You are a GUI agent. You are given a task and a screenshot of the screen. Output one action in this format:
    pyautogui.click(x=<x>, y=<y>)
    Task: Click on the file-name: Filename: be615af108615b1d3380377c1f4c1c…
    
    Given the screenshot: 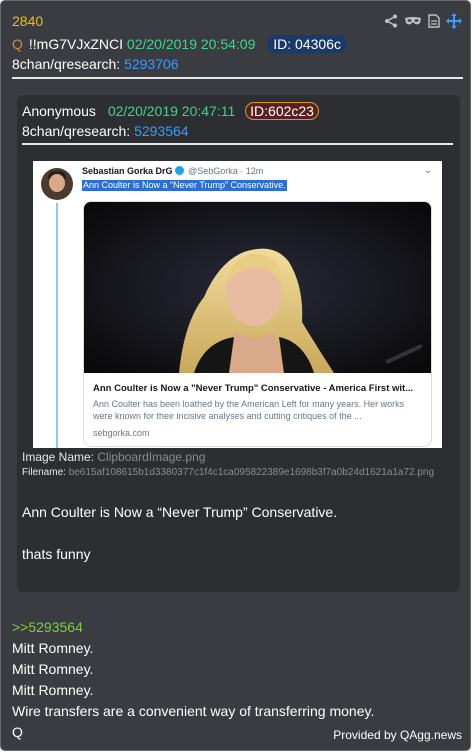 What is the action you would take?
    pyautogui.click(x=228, y=472)
    